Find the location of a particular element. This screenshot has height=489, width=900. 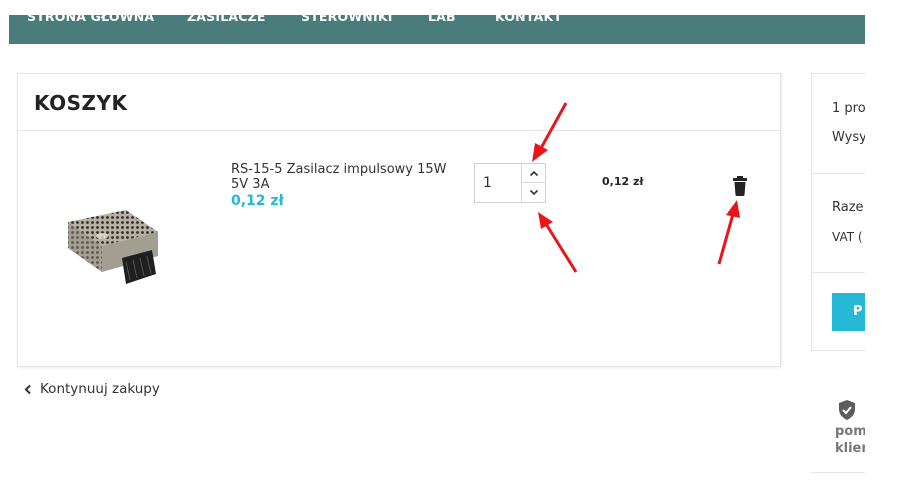

reassurance-line-2: klien is located at coordinates (850, 448).